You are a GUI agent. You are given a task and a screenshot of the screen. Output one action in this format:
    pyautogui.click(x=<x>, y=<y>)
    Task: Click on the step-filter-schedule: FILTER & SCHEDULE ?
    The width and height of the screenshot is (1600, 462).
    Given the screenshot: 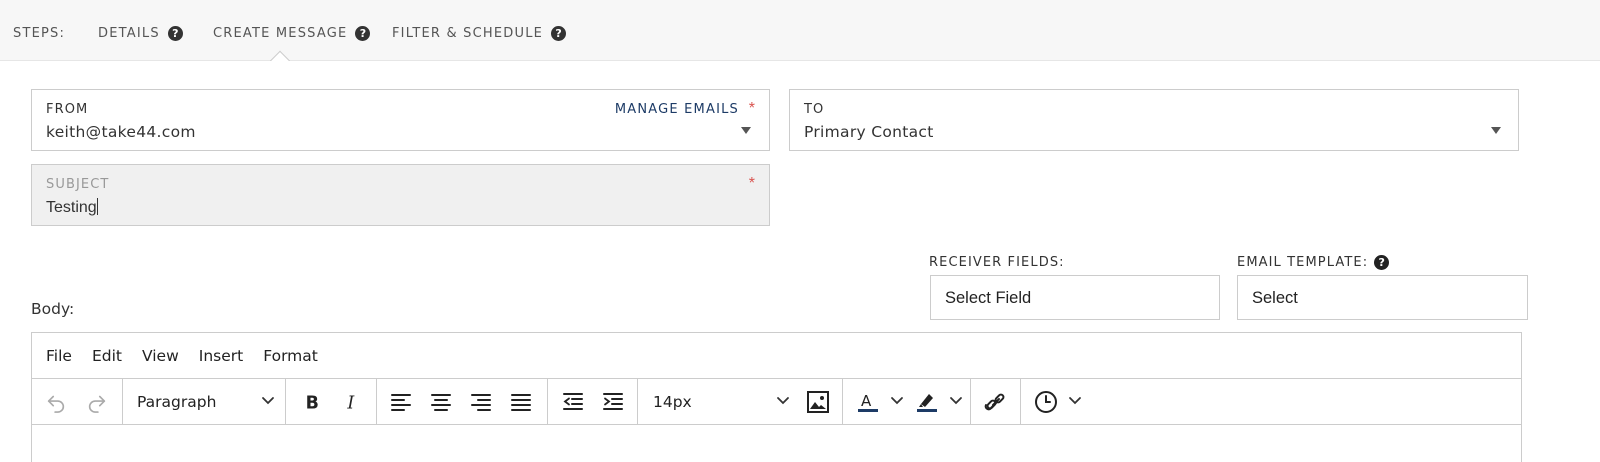 What is the action you would take?
    pyautogui.click(x=479, y=33)
    